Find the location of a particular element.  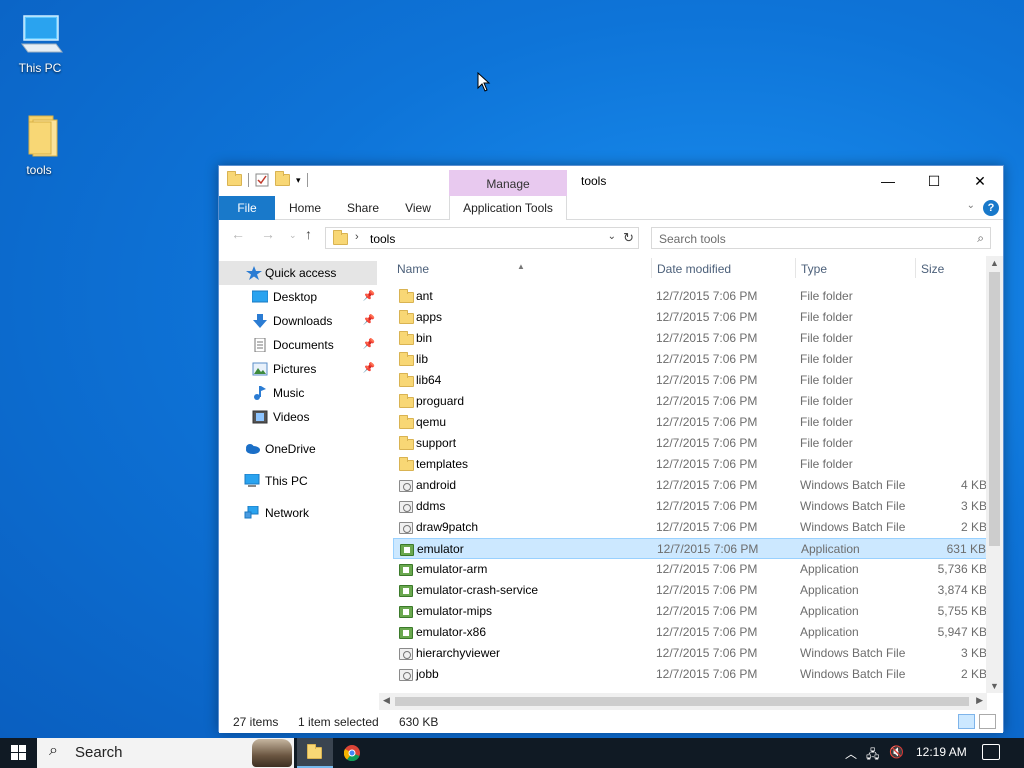

tab-manage: Manage is located at coordinates (508, 183).